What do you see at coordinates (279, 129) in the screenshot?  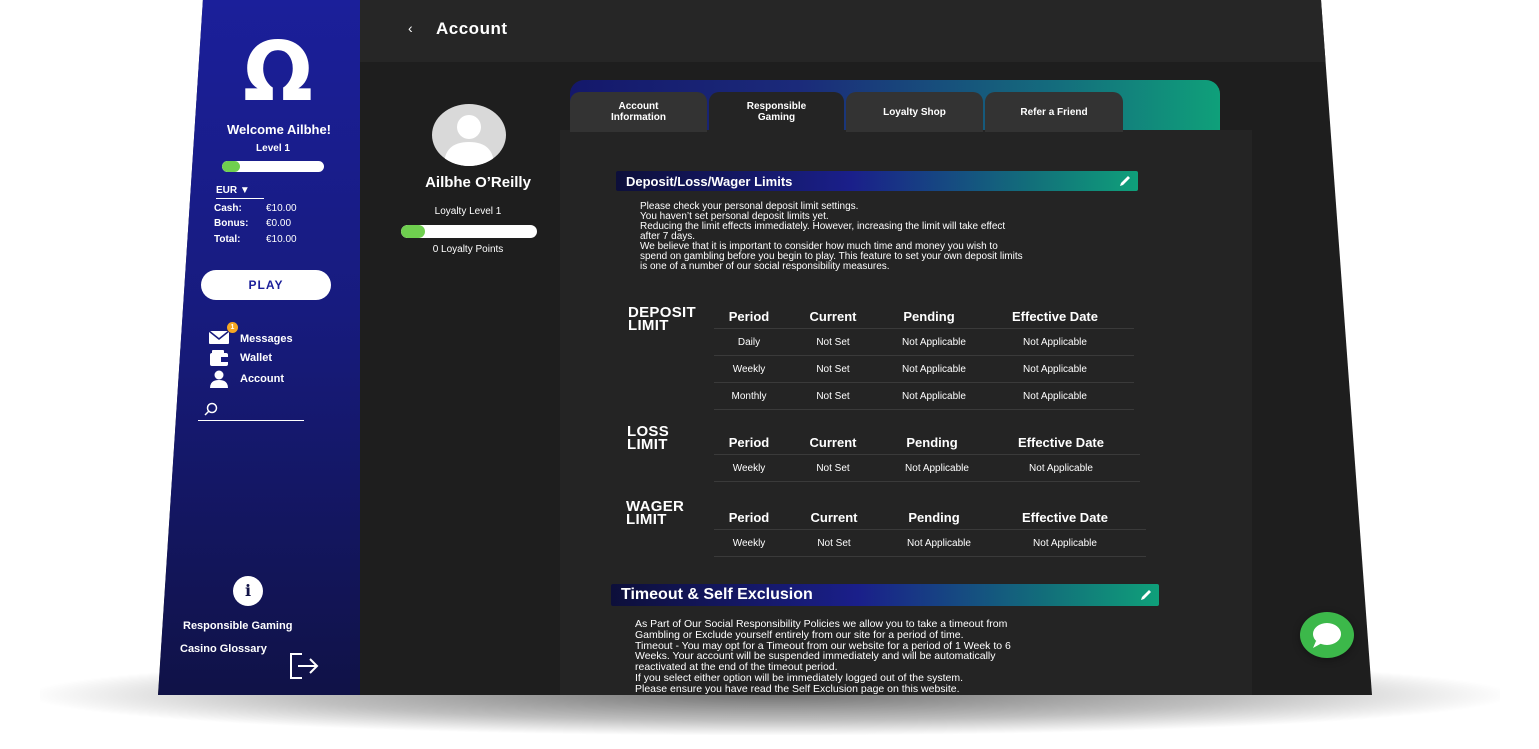 I see `welcome-text: Welcome Ailbhe!` at bounding box center [279, 129].